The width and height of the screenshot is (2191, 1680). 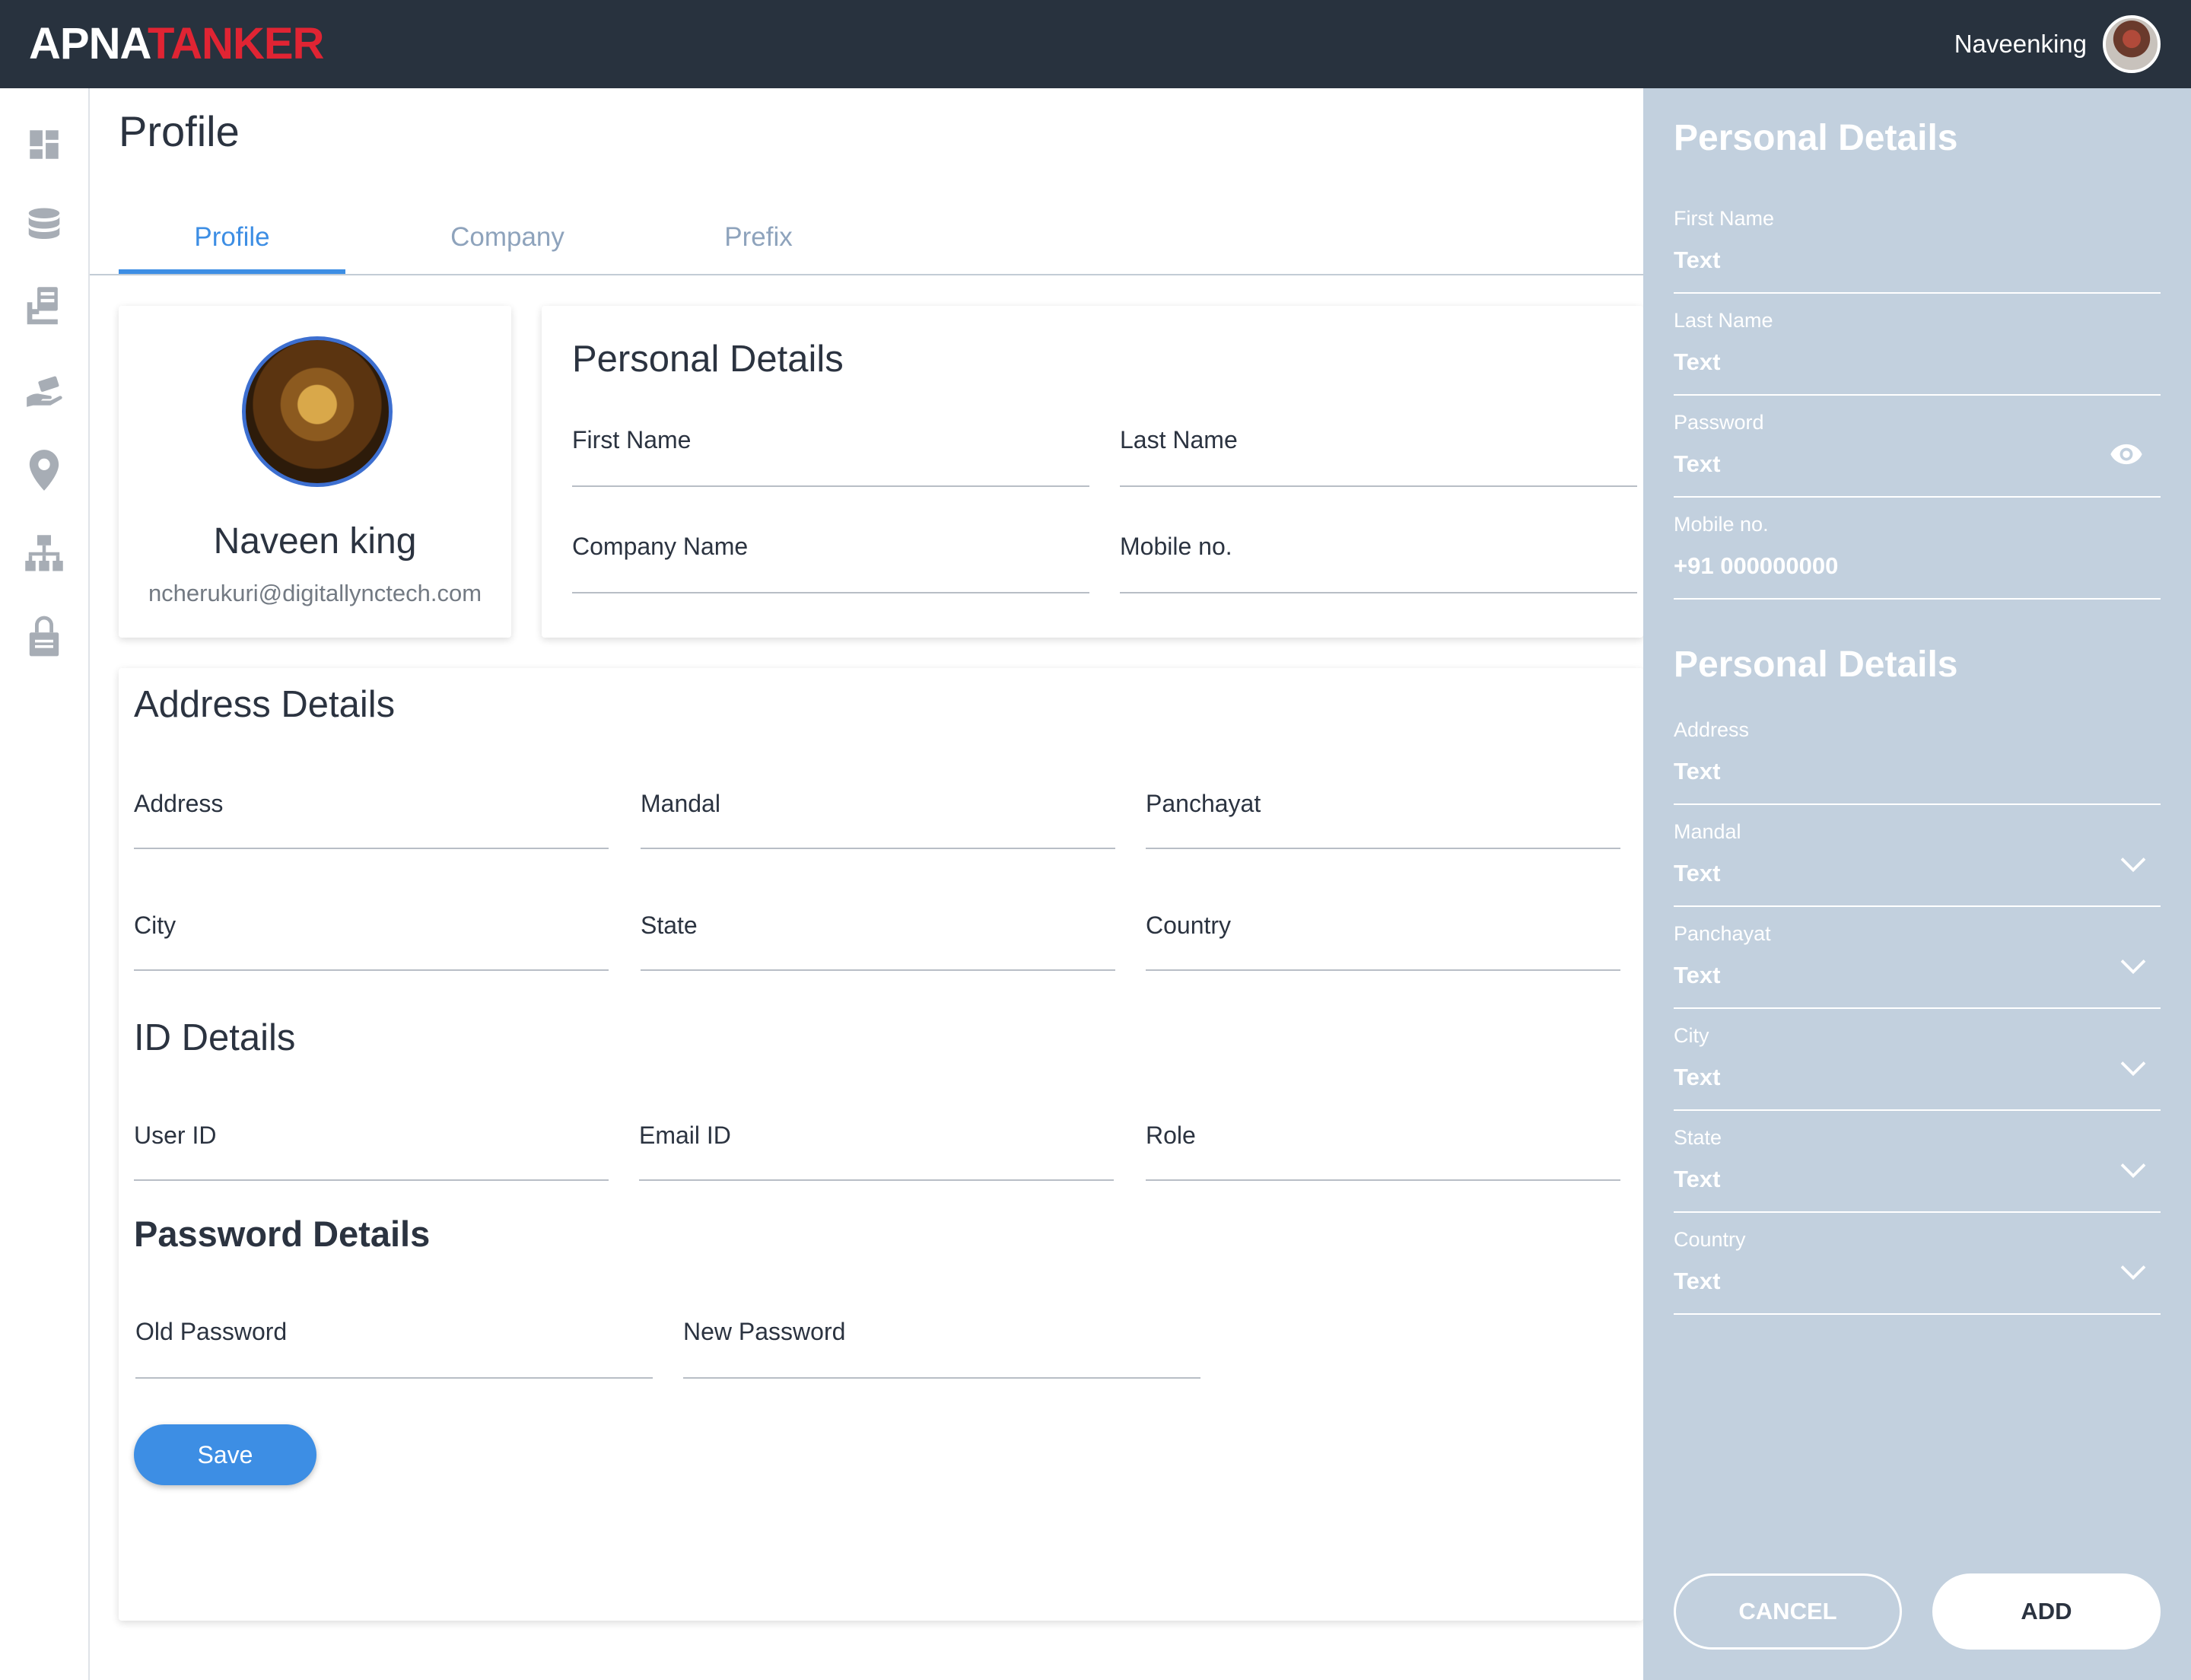 I want to click on org-chart-icon, so click(x=44, y=554).